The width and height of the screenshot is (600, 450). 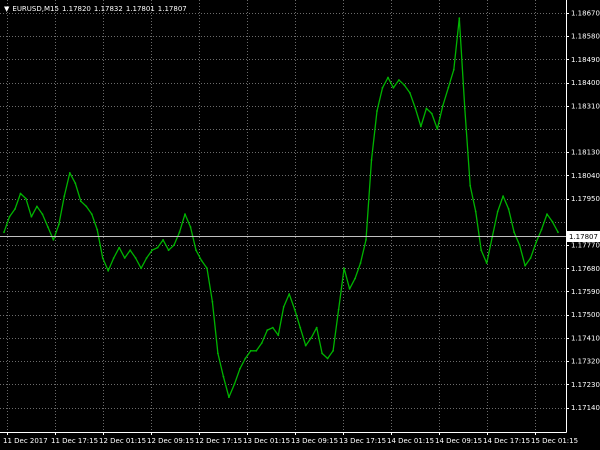 What do you see at coordinates (585, 385) in the screenshot?
I see `price-axis-label: 1.17230` at bounding box center [585, 385].